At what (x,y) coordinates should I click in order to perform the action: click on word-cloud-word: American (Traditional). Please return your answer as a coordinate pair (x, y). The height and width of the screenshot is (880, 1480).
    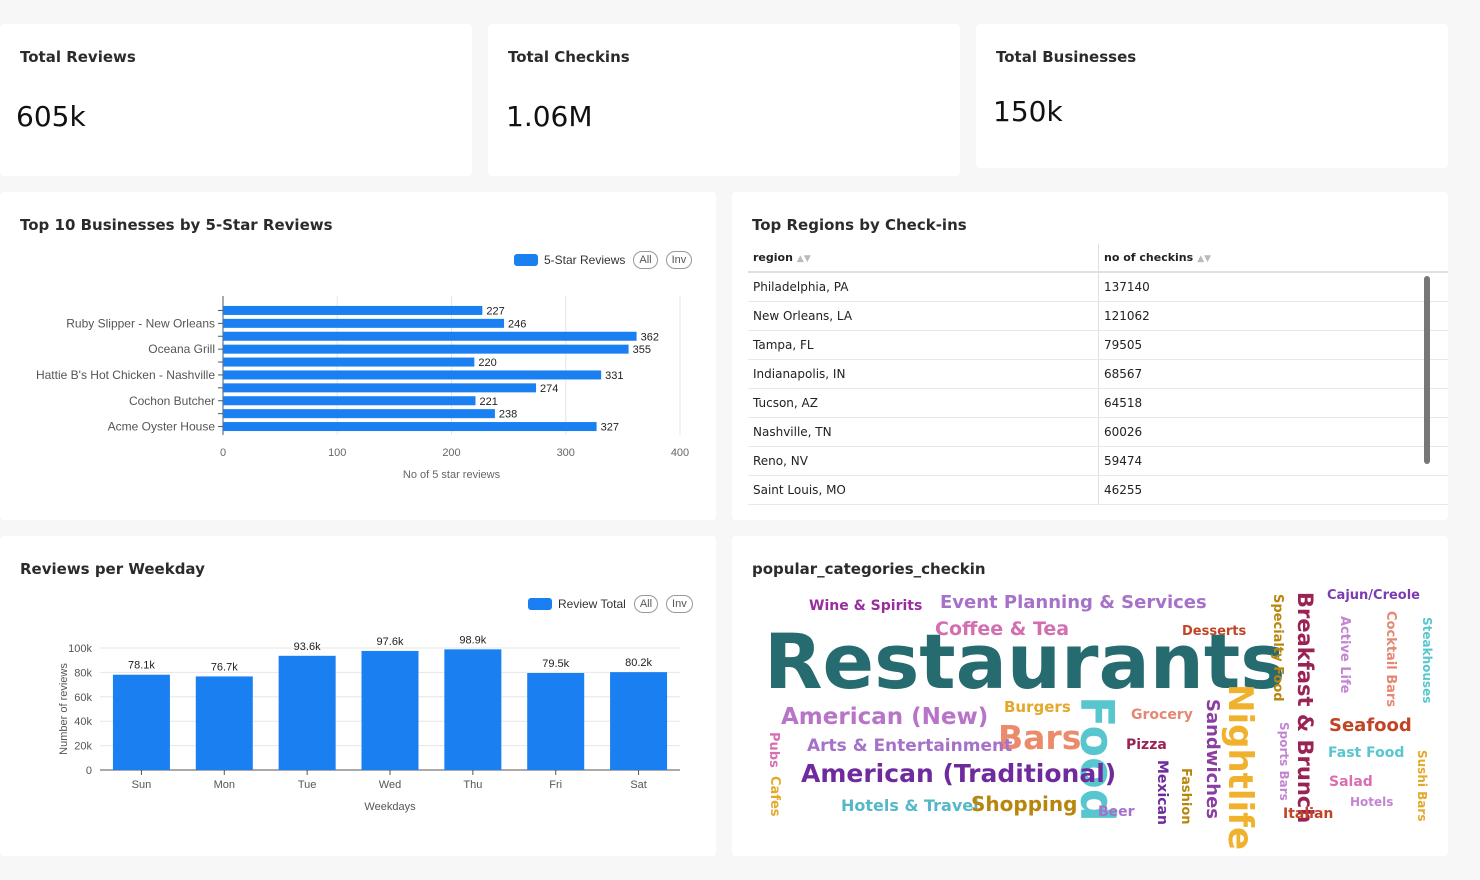
    Looking at the image, I should click on (959, 773).